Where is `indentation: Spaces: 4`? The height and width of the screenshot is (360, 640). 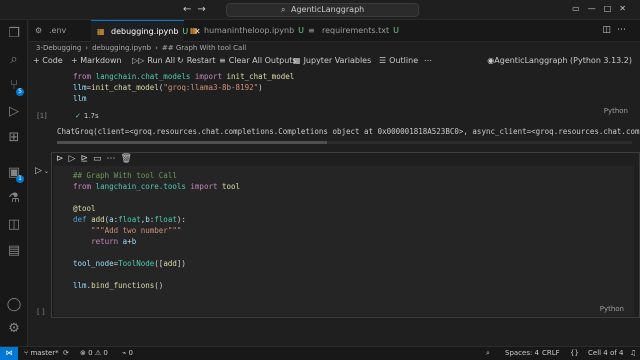 indentation: Spaces: 4 is located at coordinates (522, 353).